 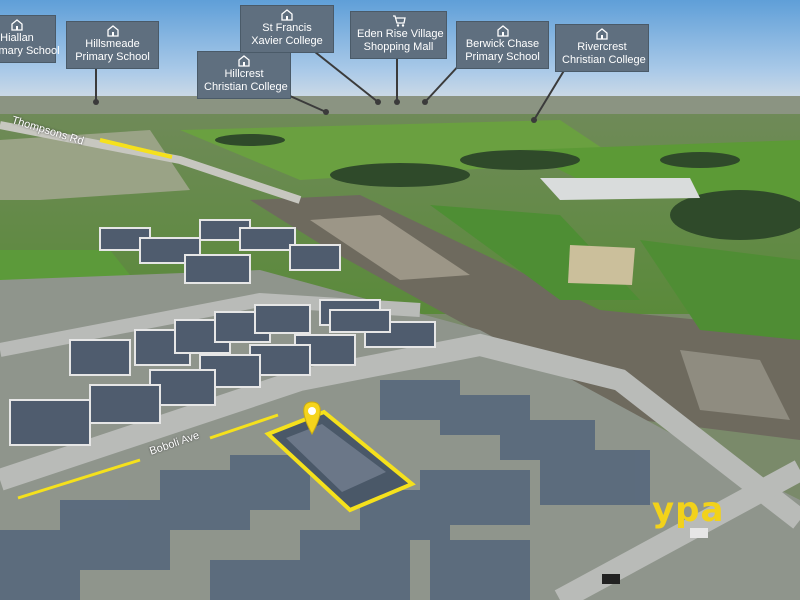 What do you see at coordinates (17, 38) in the screenshot?
I see `poi-line1: Hiallan` at bounding box center [17, 38].